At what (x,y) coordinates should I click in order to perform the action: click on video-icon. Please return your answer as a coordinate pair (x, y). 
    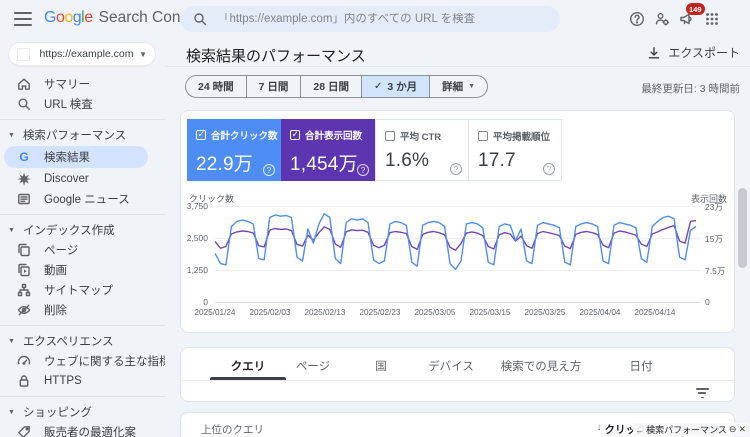
    Looking at the image, I should click on (24, 270).